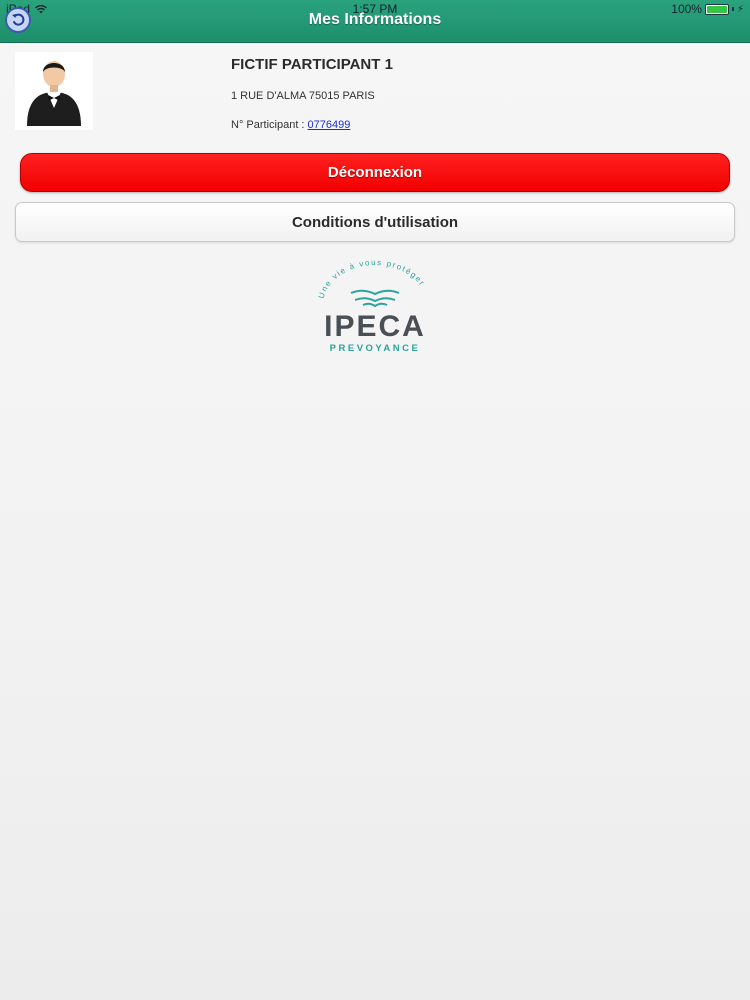 This screenshot has height=1000, width=750. What do you see at coordinates (303, 96) in the screenshot?
I see `participant-address: 1 RUE D'ALMA 75015 PARIS` at bounding box center [303, 96].